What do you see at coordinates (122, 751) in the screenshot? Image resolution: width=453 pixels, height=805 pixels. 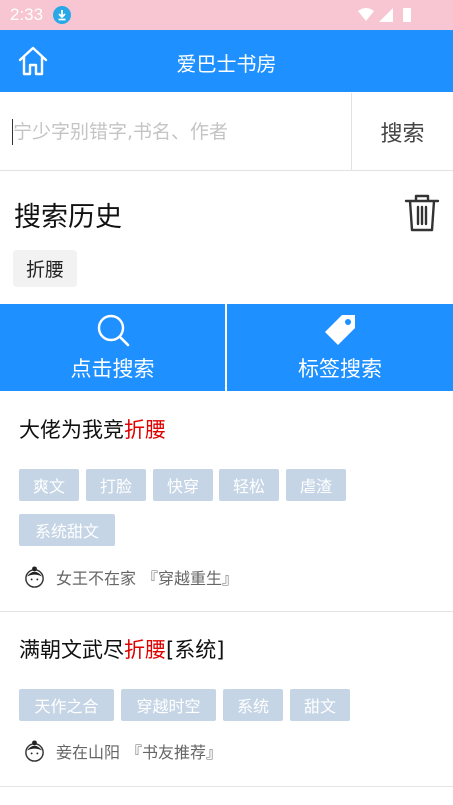 I see `book-author-row: 妾在山阳 『书友推荐』` at bounding box center [122, 751].